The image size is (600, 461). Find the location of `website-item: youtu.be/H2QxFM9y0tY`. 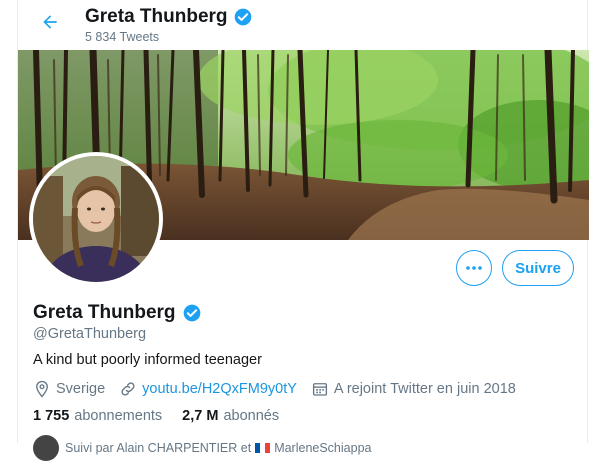

website-item: youtu.be/H2QxFM9y0tY is located at coordinates (208, 389).